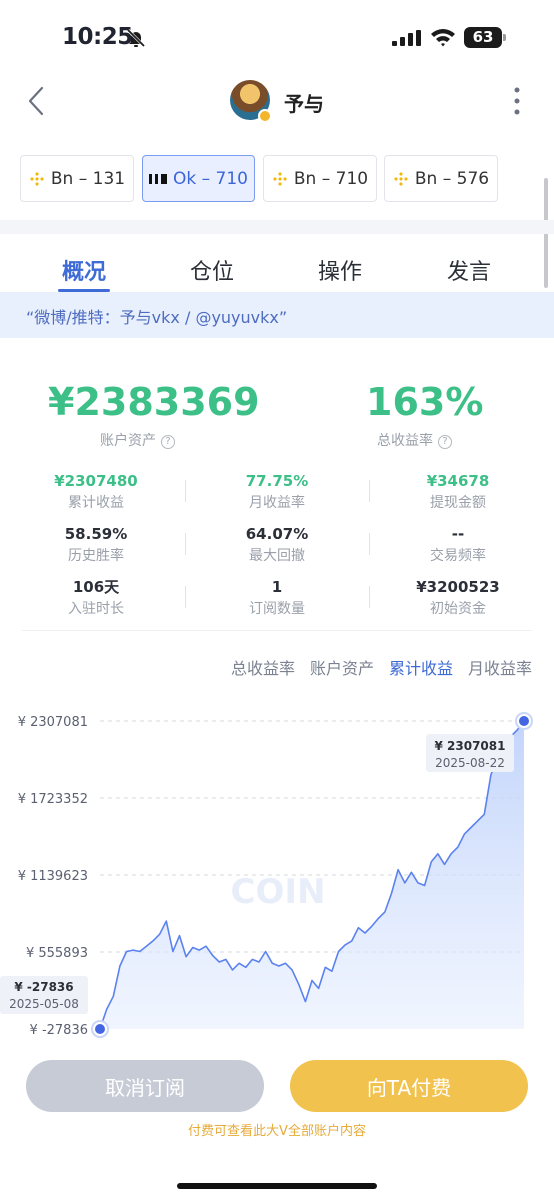 The width and height of the screenshot is (554, 1200). Describe the element at coordinates (96, 545) in the screenshot. I see `stat-win-rate: 58.59% 历史胜率` at that location.